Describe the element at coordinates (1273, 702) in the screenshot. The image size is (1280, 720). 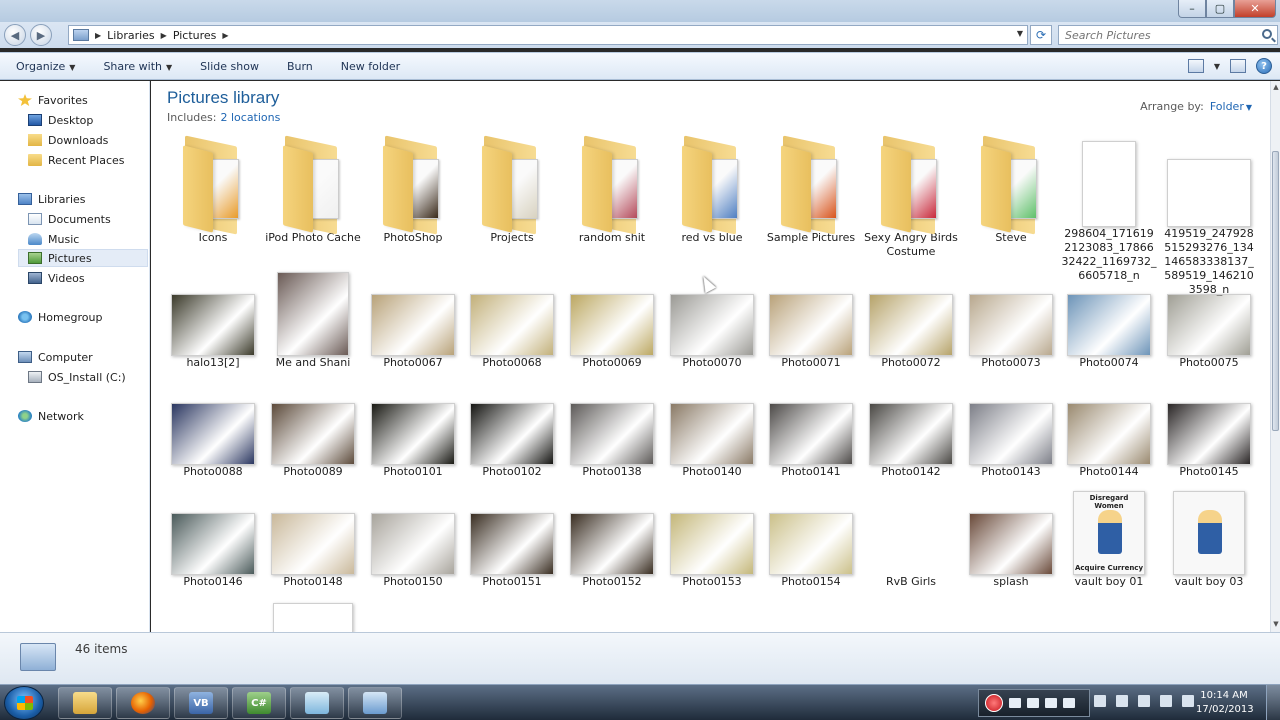
I see `show-desktop-button` at that location.